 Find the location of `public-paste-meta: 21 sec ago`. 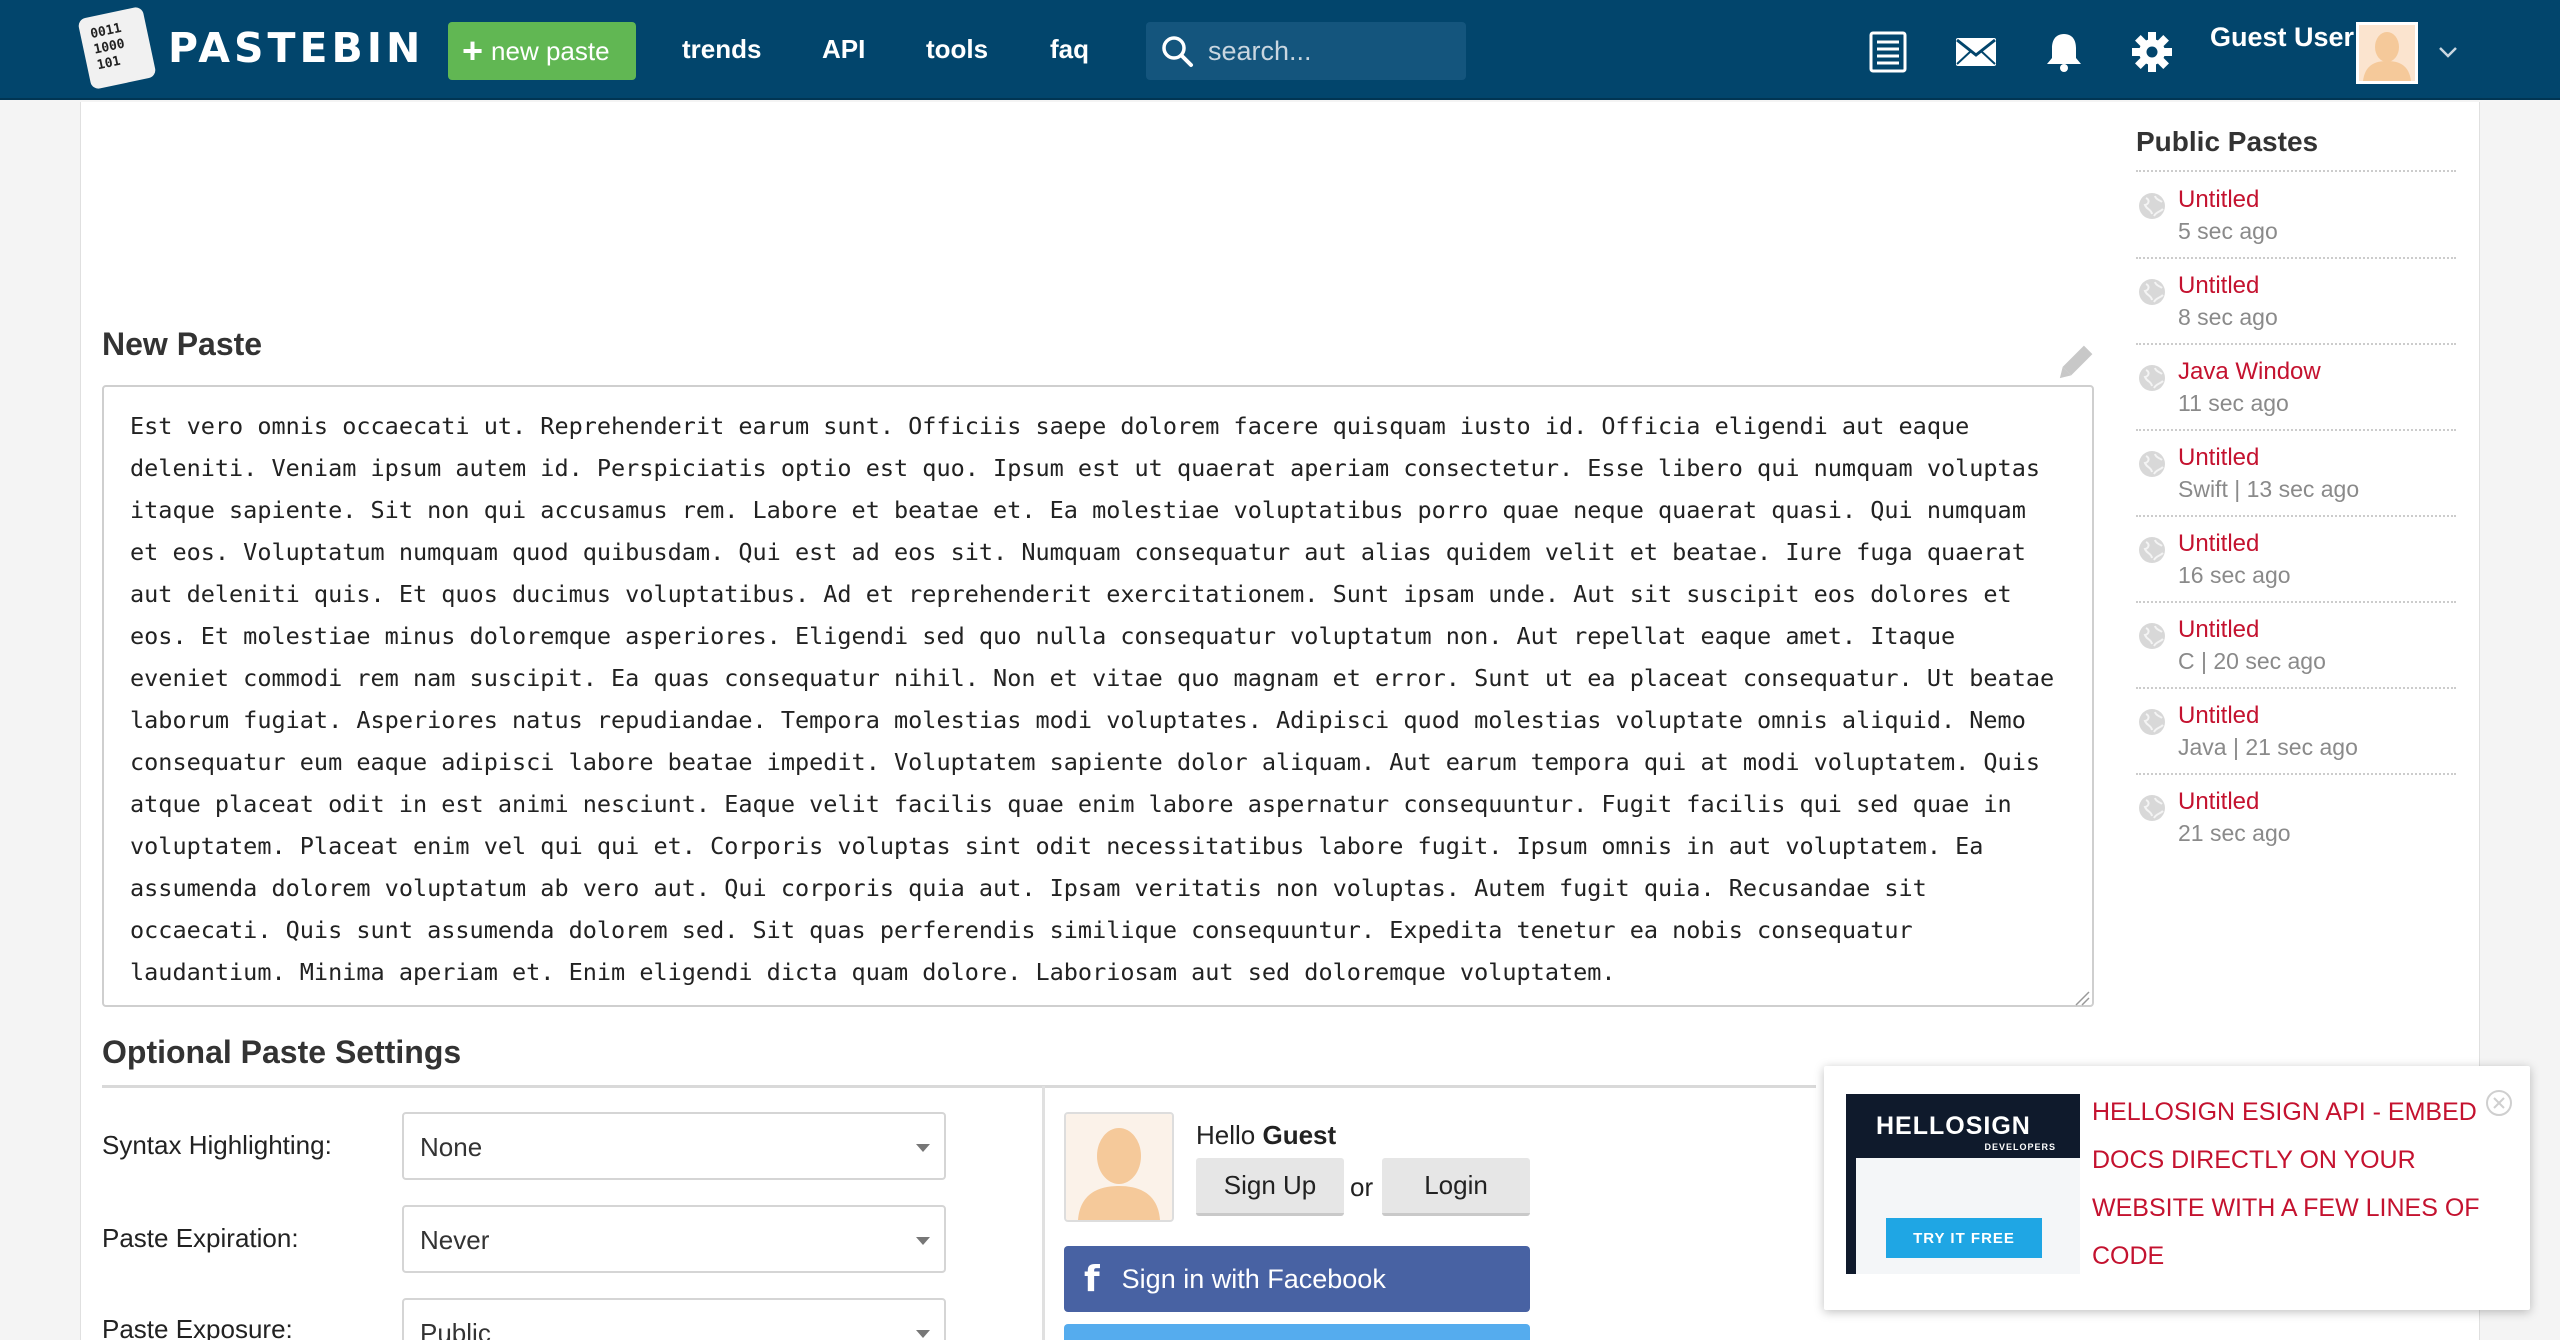

public-paste-meta: 21 sec ago is located at coordinates (2234, 833).